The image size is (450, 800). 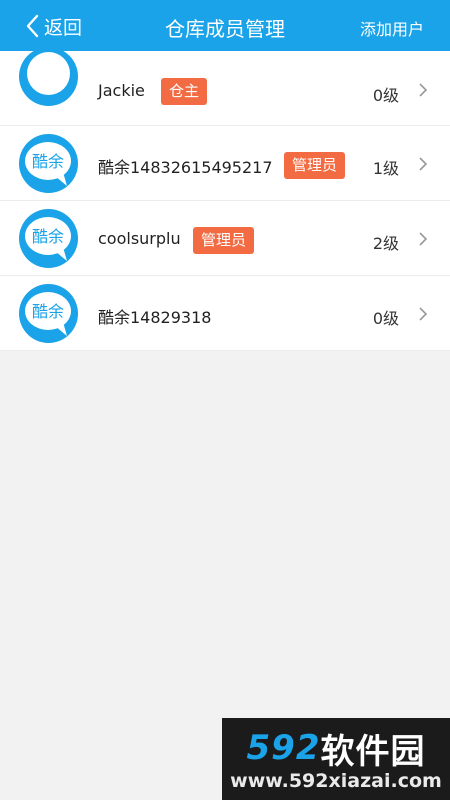 What do you see at coordinates (121, 90) in the screenshot?
I see `member-name: Jackie` at bounding box center [121, 90].